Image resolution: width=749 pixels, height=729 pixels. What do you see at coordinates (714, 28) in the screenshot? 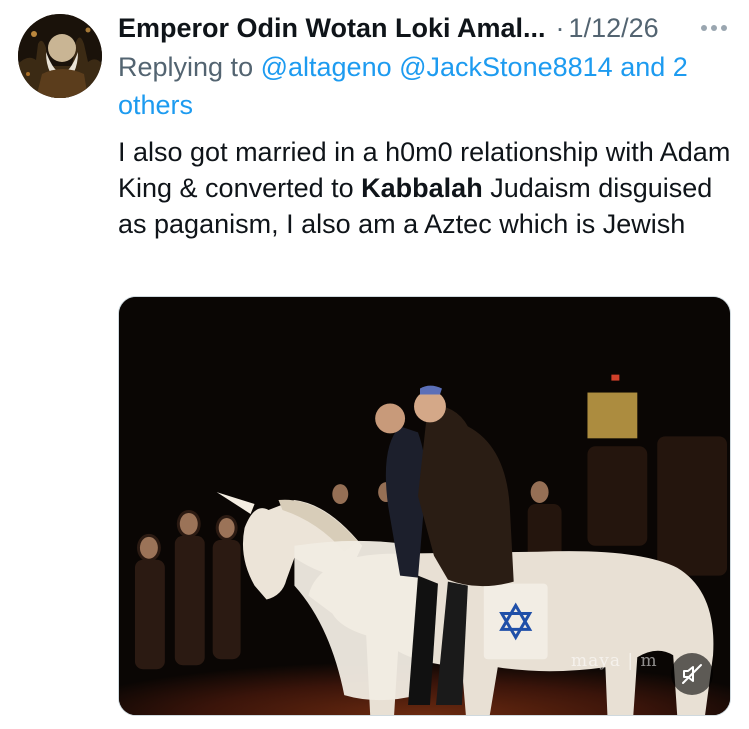
I see `more-horizontal-icon` at bounding box center [714, 28].